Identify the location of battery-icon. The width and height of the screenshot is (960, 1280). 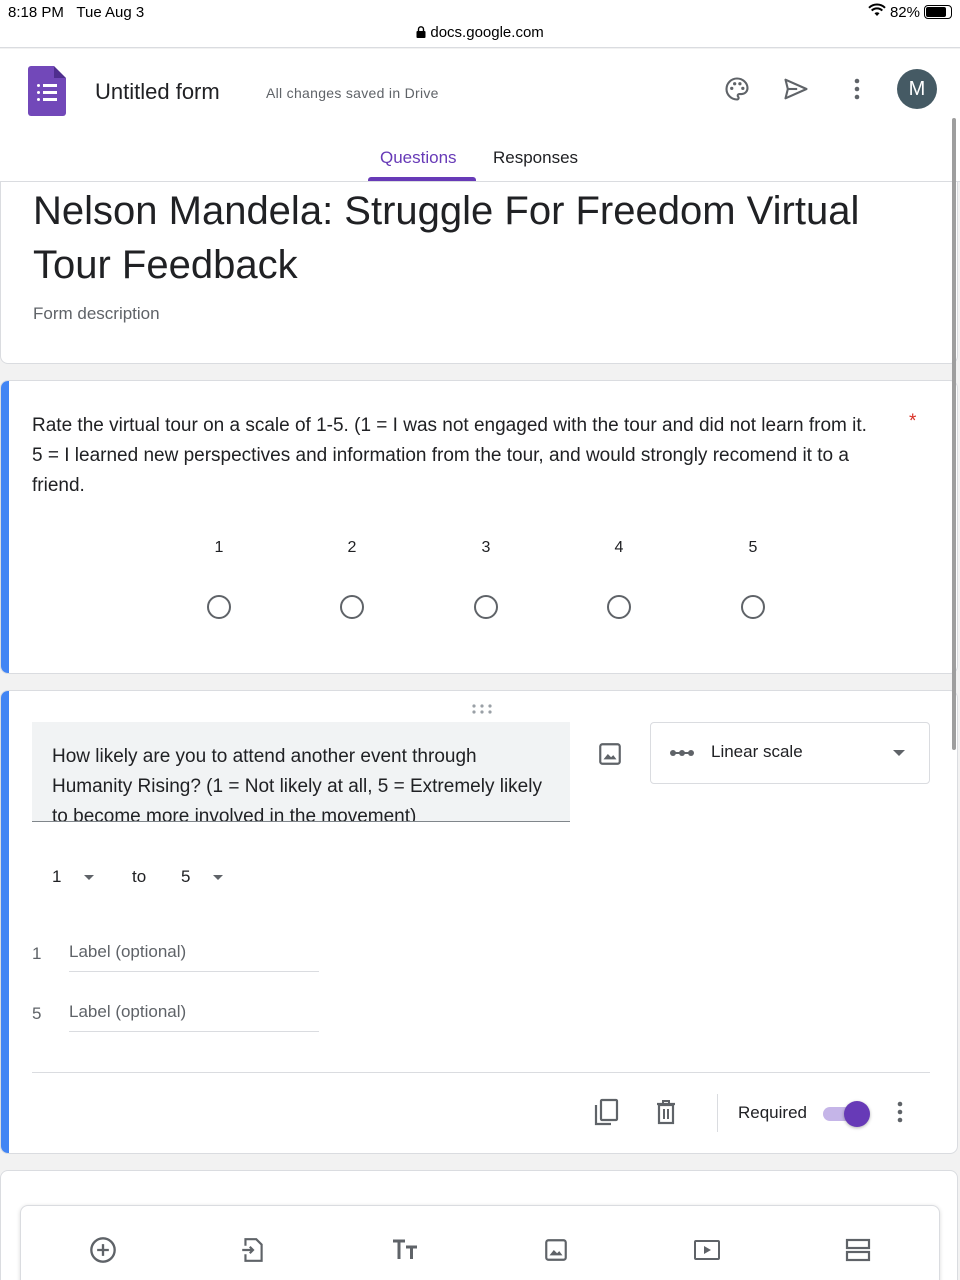
(938, 12).